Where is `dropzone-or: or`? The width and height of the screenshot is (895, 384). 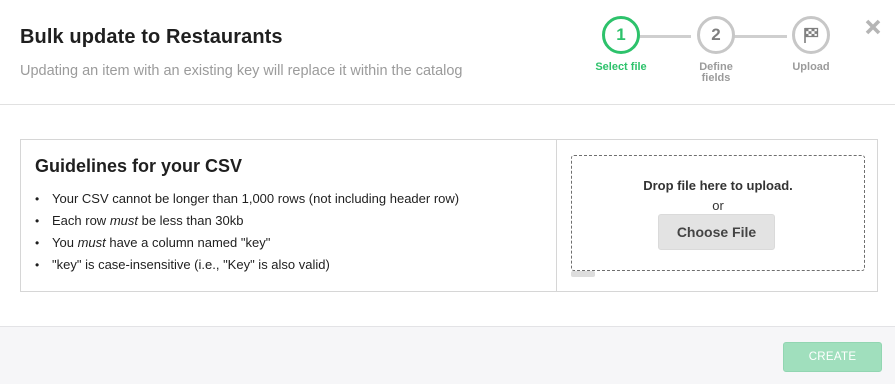
dropzone-or: or is located at coordinates (718, 205).